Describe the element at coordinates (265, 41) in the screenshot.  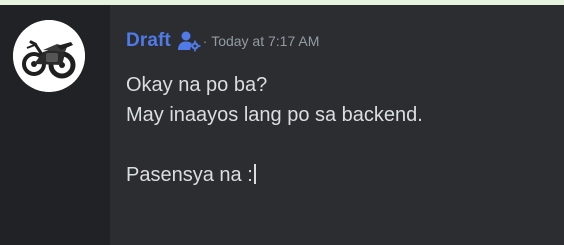
I see `timestamp: Today at 7:17 AM` at that location.